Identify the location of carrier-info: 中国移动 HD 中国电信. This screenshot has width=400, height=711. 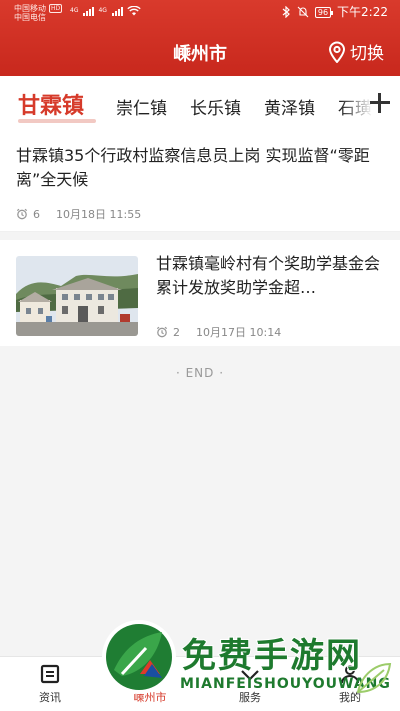
(38, 13).